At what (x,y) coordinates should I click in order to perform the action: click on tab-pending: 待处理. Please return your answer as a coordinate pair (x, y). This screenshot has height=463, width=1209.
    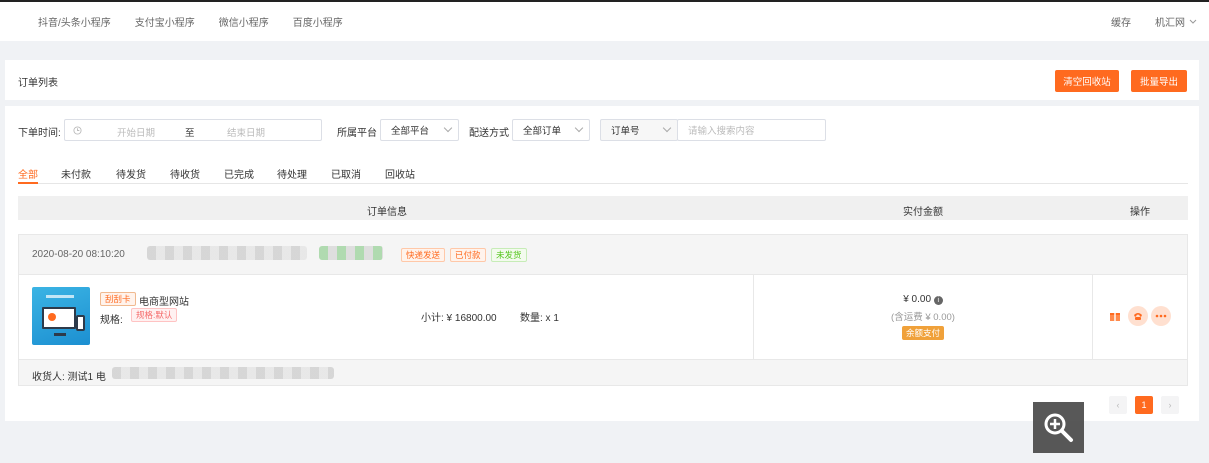
    Looking at the image, I should click on (292, 173).